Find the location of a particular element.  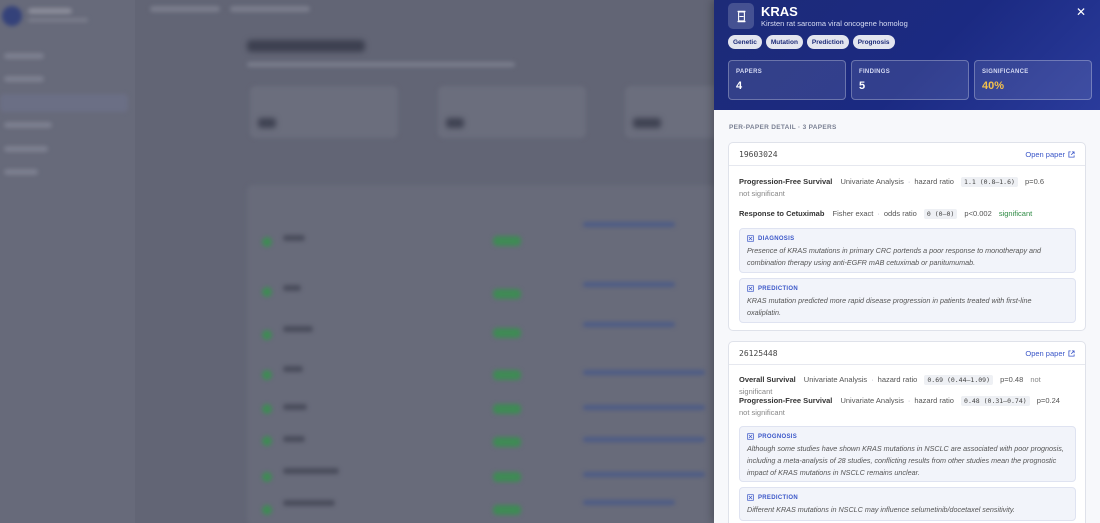

background-page-subtitle is located at coordinates (381, 64).